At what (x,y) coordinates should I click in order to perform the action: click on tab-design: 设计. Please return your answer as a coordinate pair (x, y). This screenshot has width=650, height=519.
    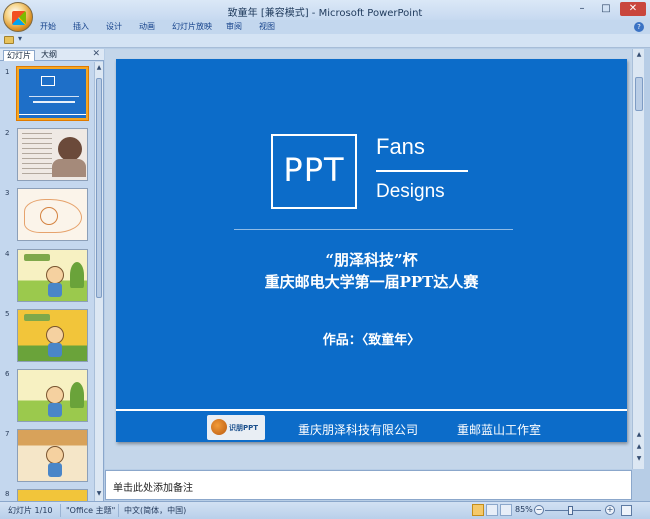
    Looking at the image, I should click on (114, 26).